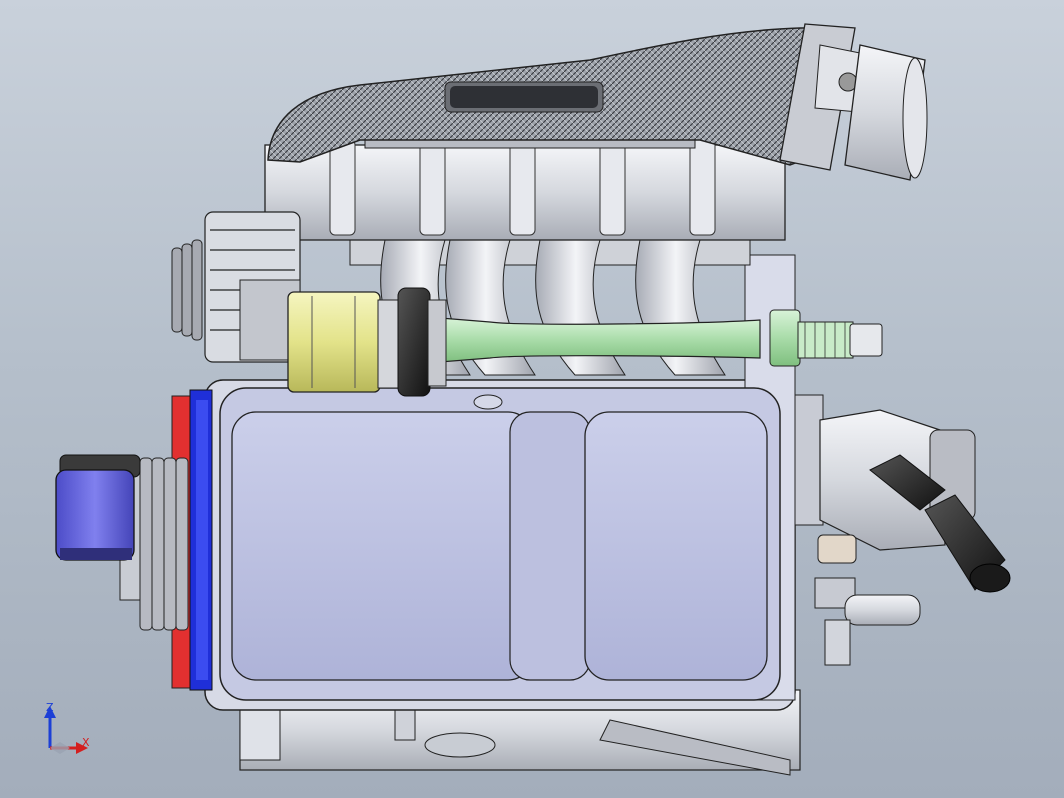 The width and height of the screenshot is (1064, 798). I want to click on alternator, so click(236, 287).